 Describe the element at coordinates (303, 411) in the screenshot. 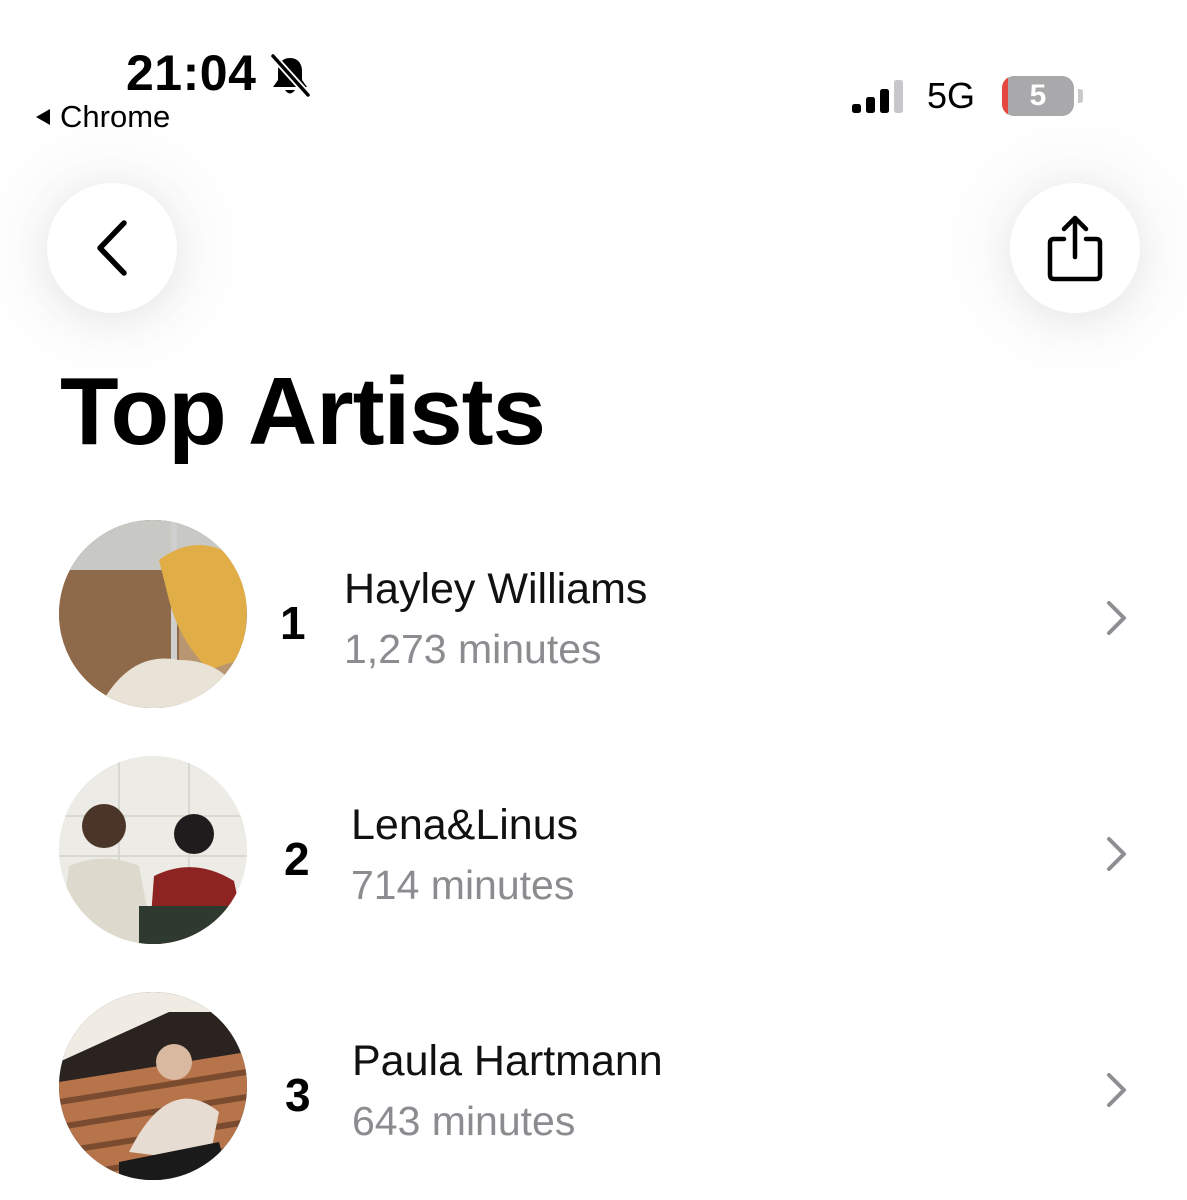

I see `page-title: Top Artists` at that location.